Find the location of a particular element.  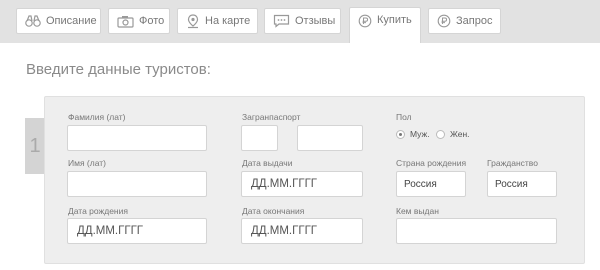

citizenship-label: Гражданство is located at coordinates (512, 163).